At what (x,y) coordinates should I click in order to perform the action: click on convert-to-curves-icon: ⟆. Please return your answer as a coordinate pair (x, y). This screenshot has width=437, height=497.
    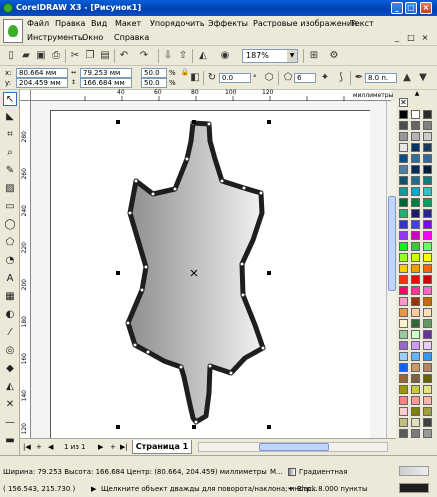
    Looking at the image, I should click on (341, 78).